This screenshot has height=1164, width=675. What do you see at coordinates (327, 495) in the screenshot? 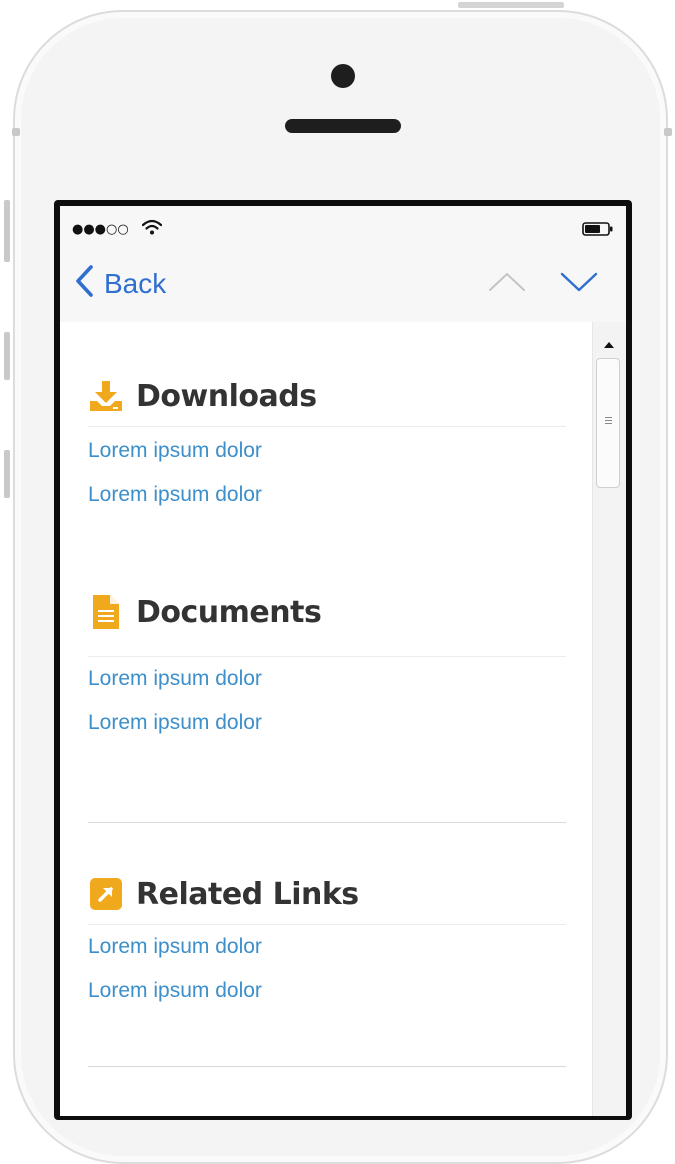
I see `downloads-link-2: Lorem ipsum dolor` at bounding box center [327, 495].